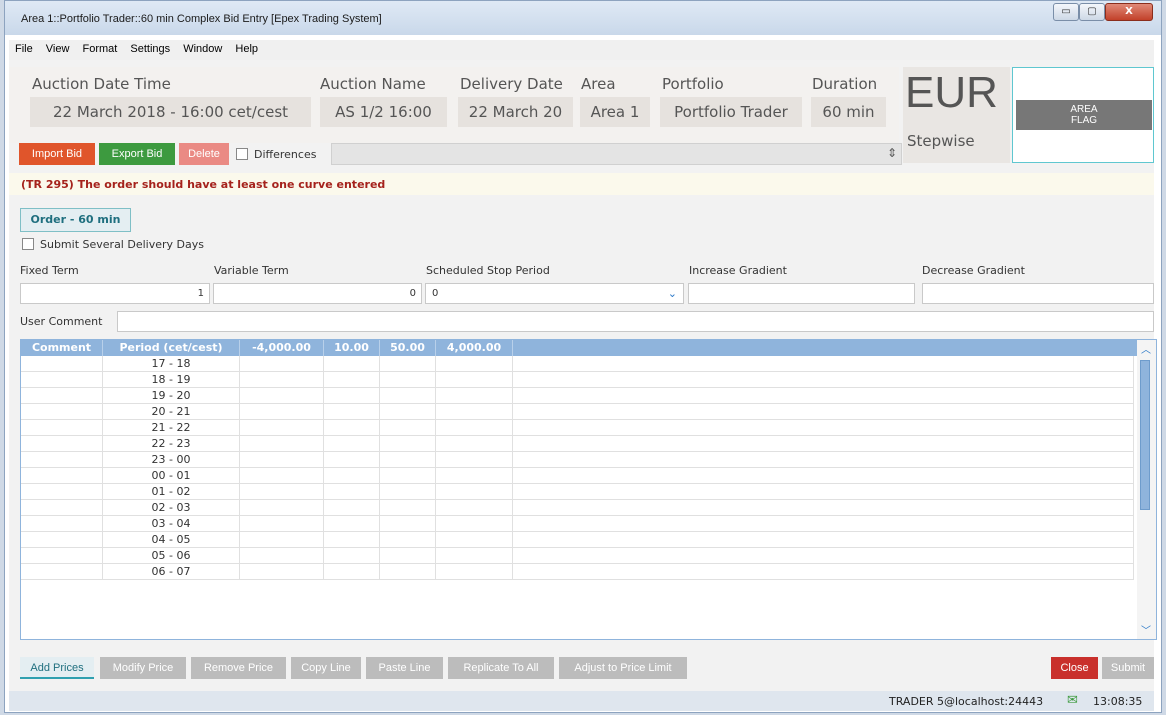 This screenshot has width=1166, height=715. I want to click on table-row: 18 - 19, so click(577, 380).